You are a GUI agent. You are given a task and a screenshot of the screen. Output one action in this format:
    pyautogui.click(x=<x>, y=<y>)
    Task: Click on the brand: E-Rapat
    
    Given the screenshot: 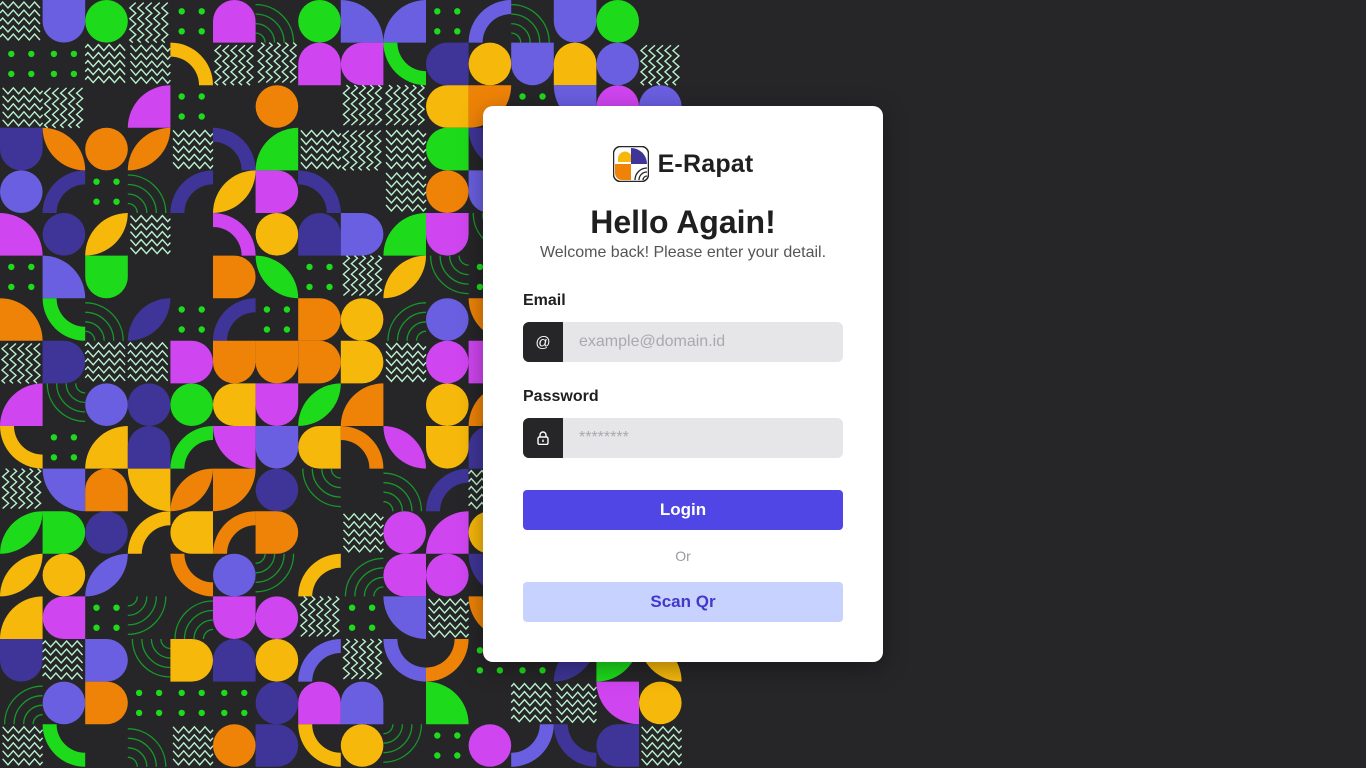 What is the action you would take?
    pyautogui.click(x=683, y=164)
    